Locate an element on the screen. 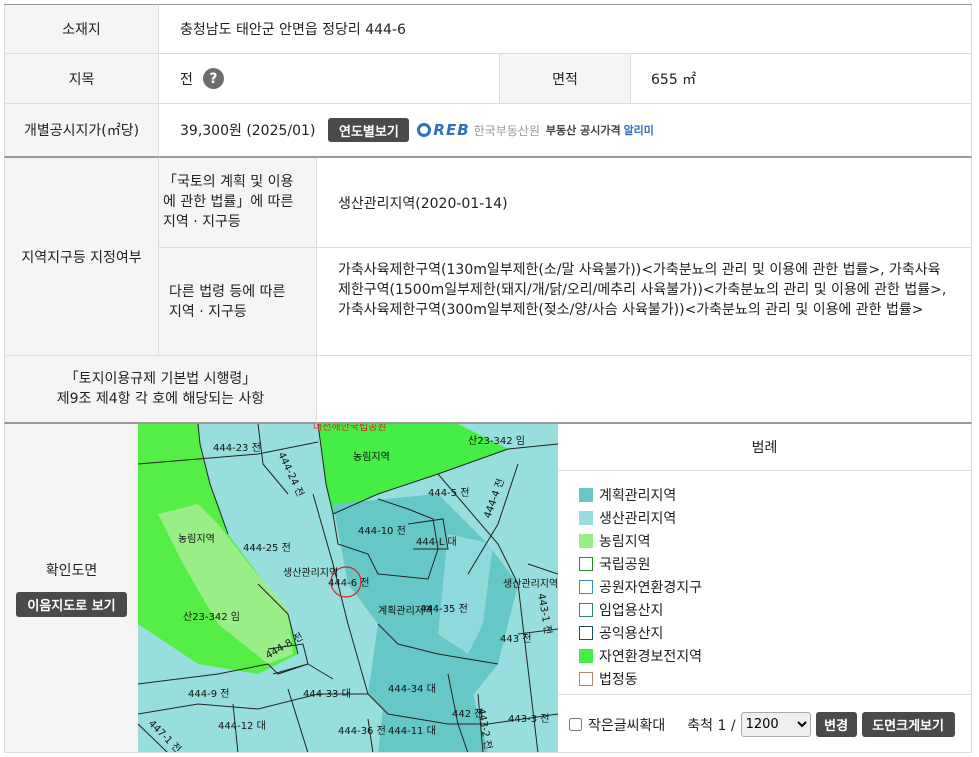  enforcement-label-line2: 제9조 제4항 각 호에 해당되는 사항 is located at coordinates (160, 399).